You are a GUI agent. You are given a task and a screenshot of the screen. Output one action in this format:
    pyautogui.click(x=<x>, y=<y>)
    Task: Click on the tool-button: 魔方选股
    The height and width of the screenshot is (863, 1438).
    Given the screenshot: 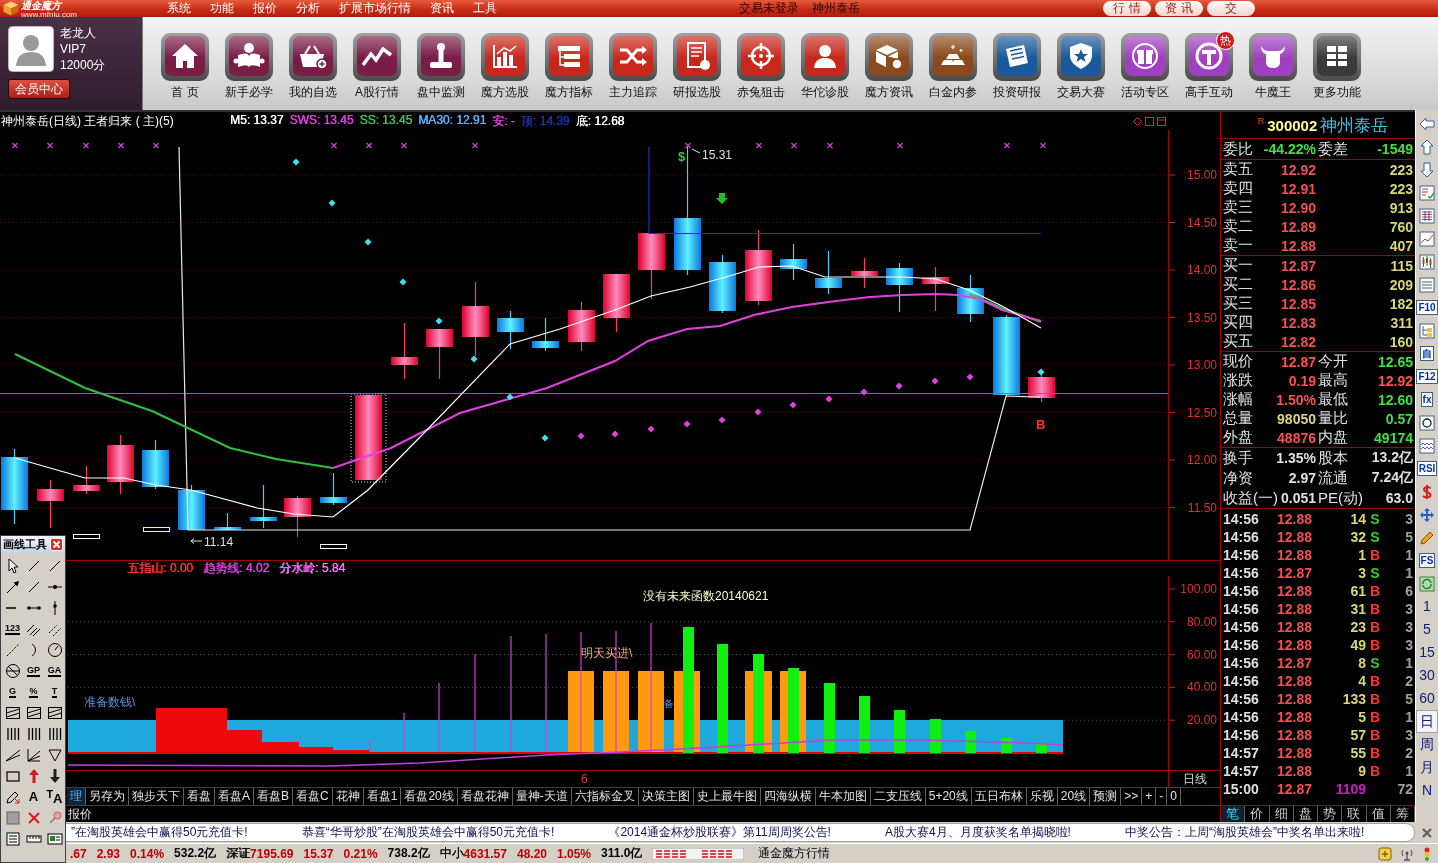 What is the action you would take?
    pyautogui.click(x=505, y=58)
    